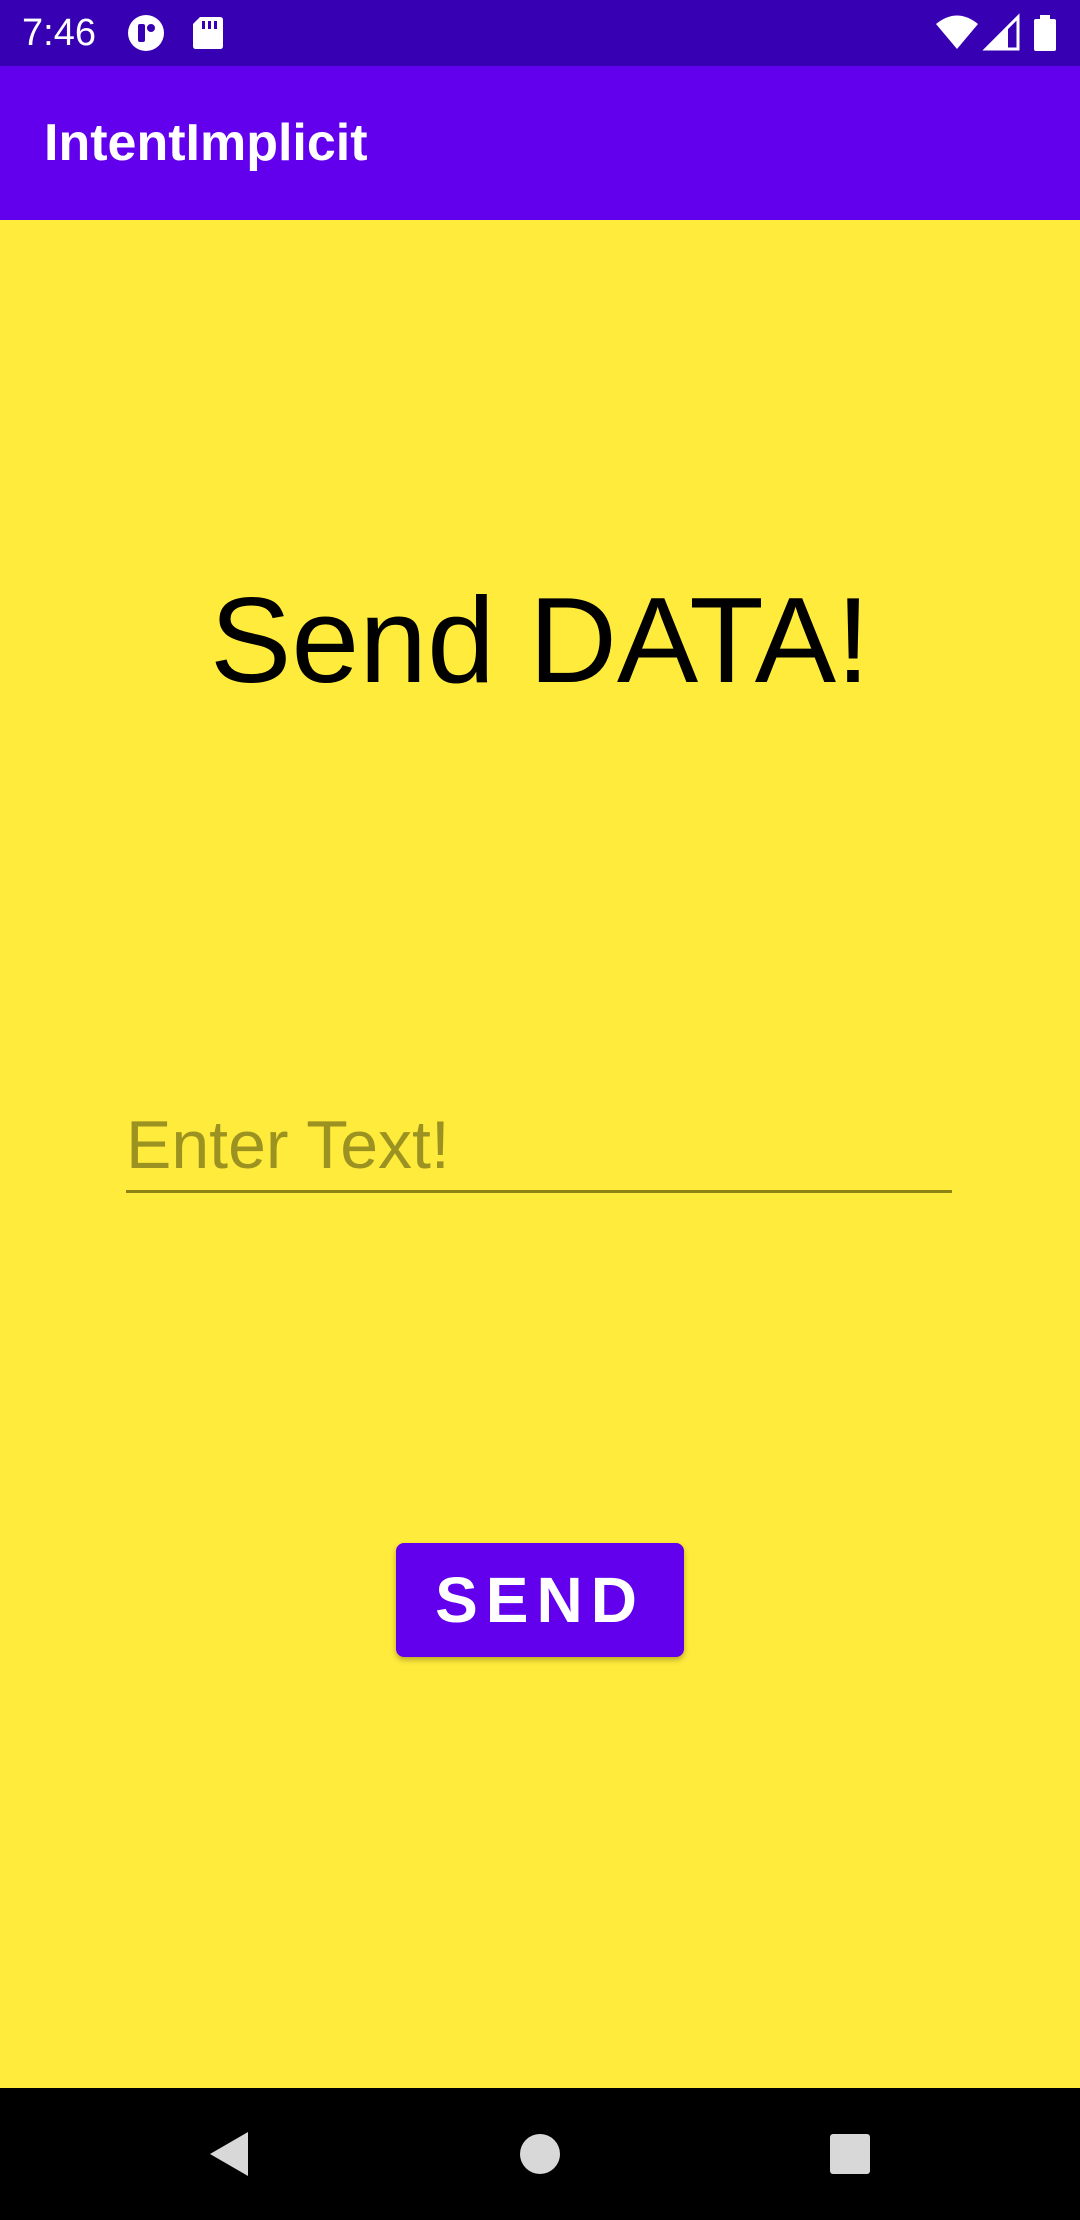 Image resolution: width=1080 pixels, height=2220 pixels. What do you see at coordinates (539, 1146) in the screenshot?
I see `text-input` at bounding box center [539, 1146].